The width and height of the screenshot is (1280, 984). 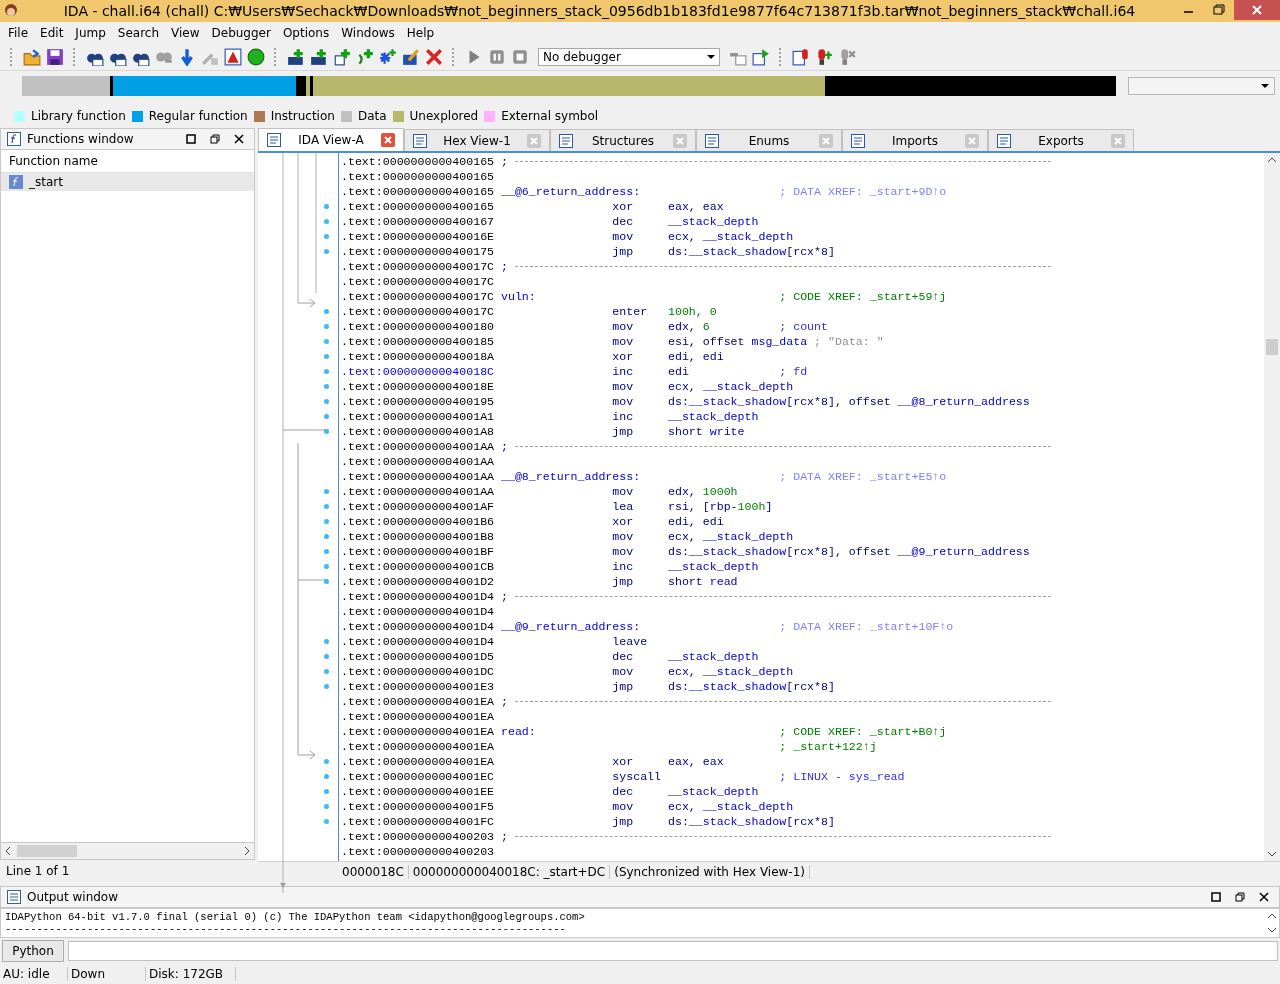 I want to click on scroll-left-icon, so click(x=8, y=851).